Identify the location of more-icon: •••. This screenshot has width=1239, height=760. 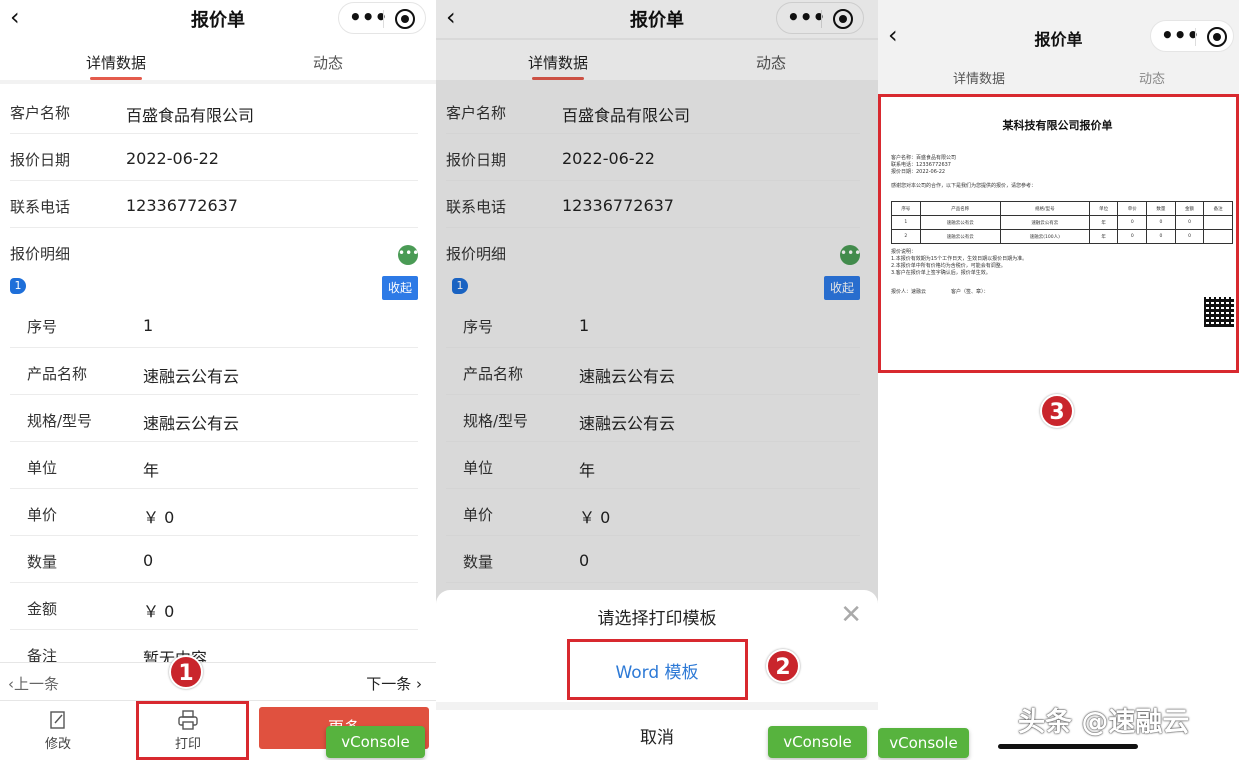
(408, 255).